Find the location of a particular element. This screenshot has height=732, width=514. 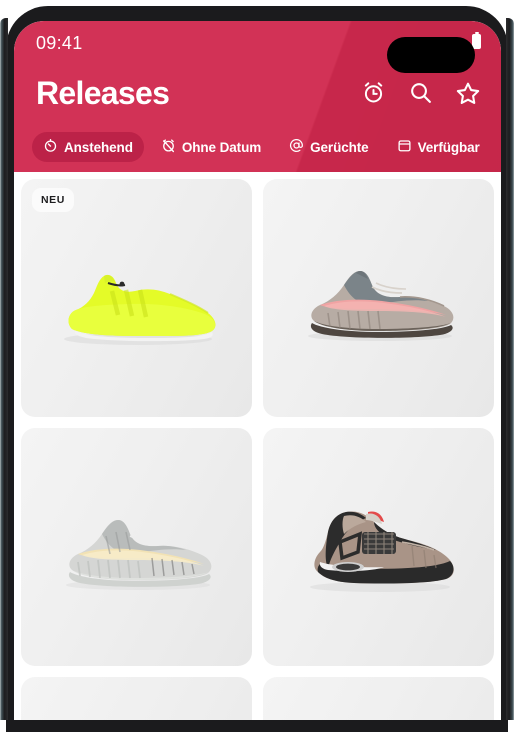

tab-verfuegbar: Verfügbar is located at coordinates (438, 147).